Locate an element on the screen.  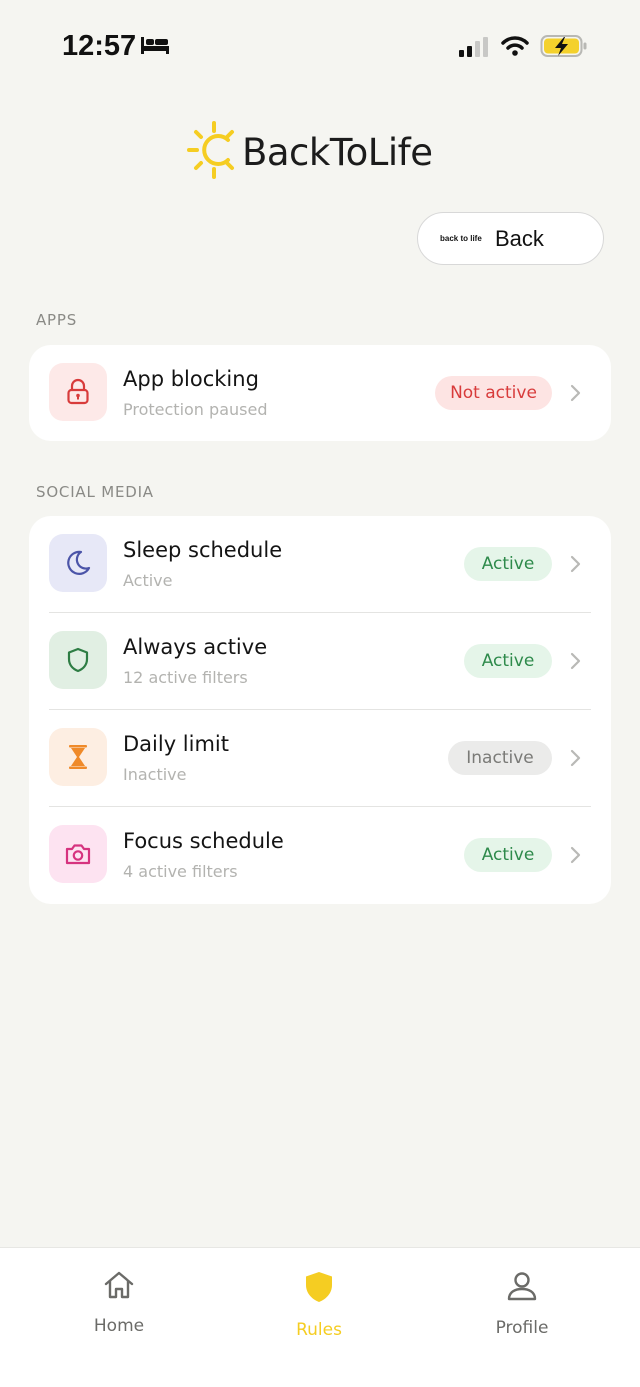
rule-subtitle: Protection paused is located at coordinates (195, 409).